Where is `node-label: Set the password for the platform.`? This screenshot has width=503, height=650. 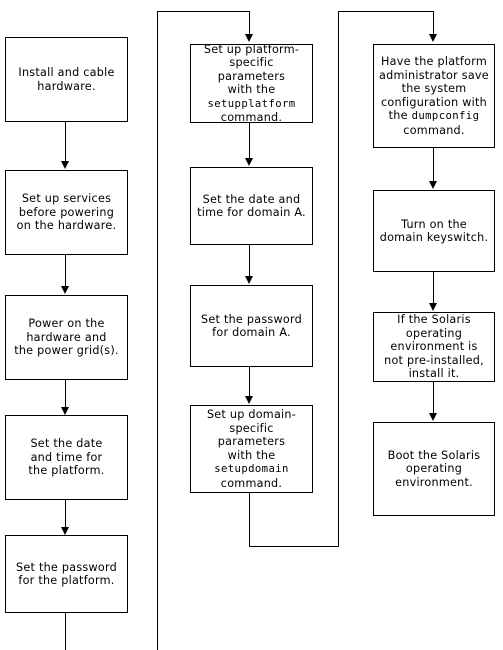
node-label: Set the password for the platform. is located at coordinates (66, 574).